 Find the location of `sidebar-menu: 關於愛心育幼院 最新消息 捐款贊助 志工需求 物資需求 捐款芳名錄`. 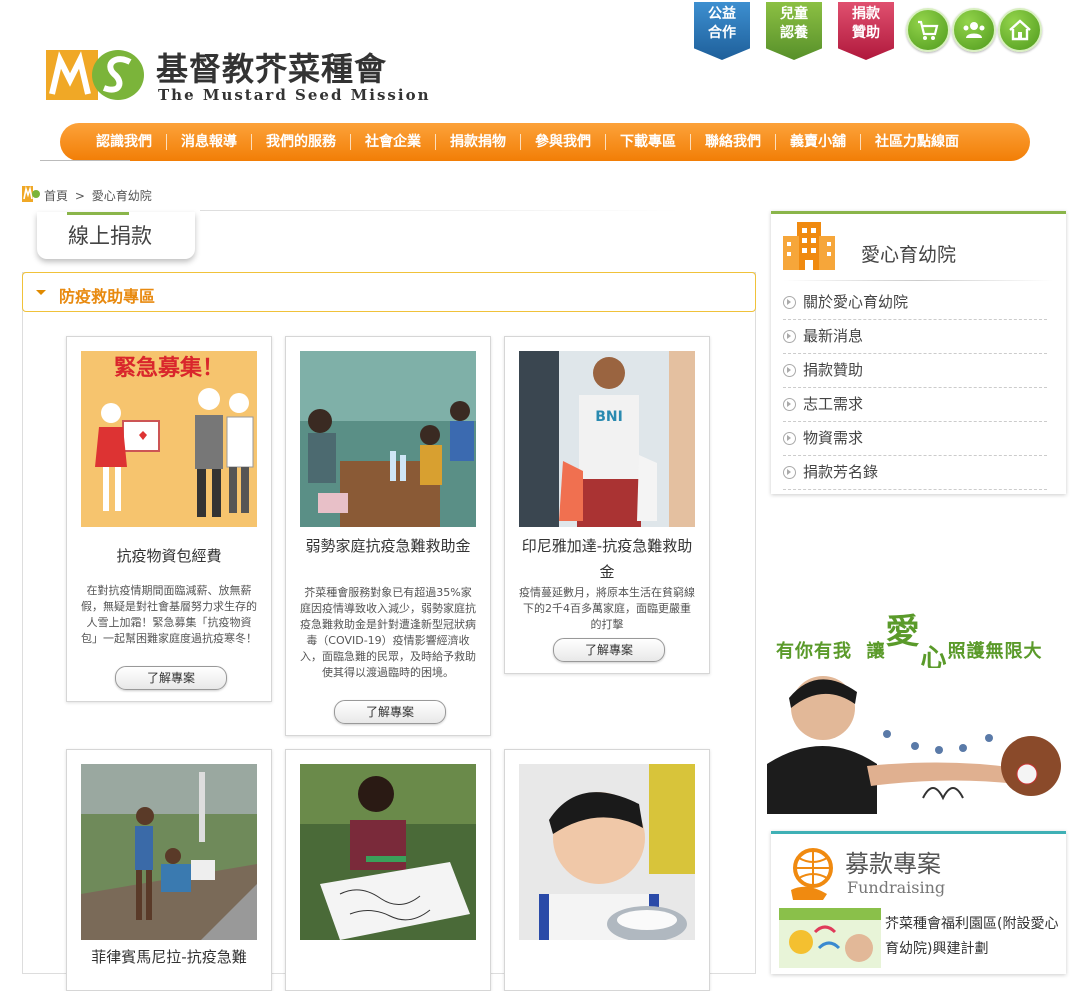

sidebar-menu: 關於愛心育幼院 最新消息 捐款贊助 志工需求 物資需求 捐款芳名錄 is located at coordinates (915, 388).